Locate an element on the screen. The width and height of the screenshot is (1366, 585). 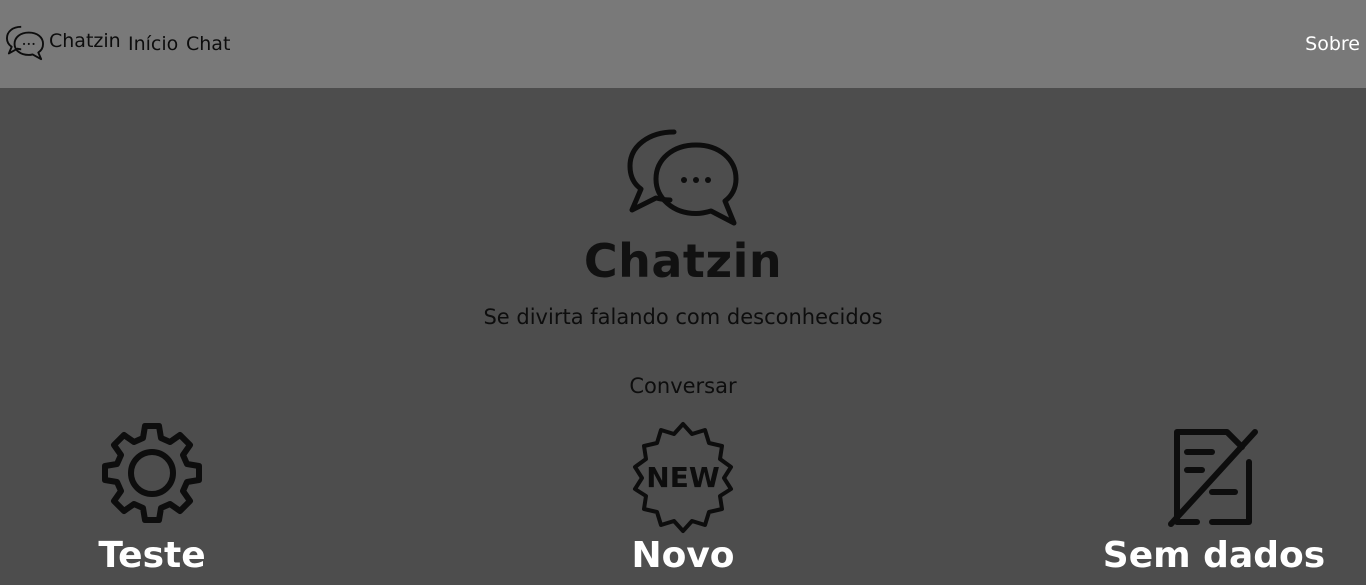
gear-icon is located at coordinates (152, 473).